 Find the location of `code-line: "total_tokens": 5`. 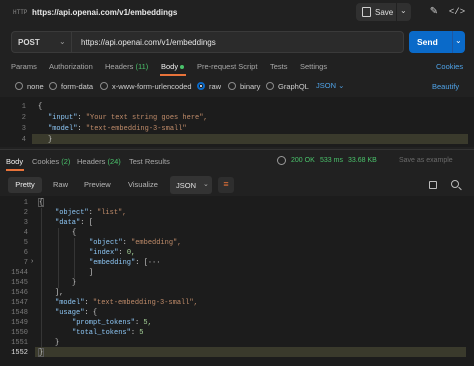

code-line: "total_tokens": 5 is located at coordinates (108, 333).